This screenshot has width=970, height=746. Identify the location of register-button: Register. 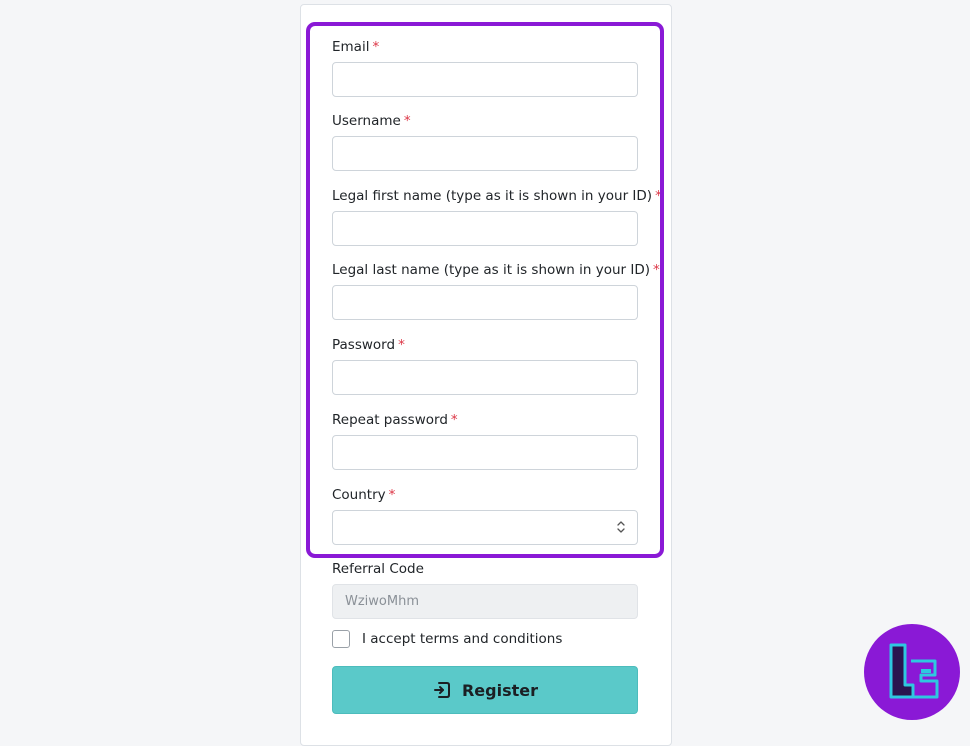
(485, 690).